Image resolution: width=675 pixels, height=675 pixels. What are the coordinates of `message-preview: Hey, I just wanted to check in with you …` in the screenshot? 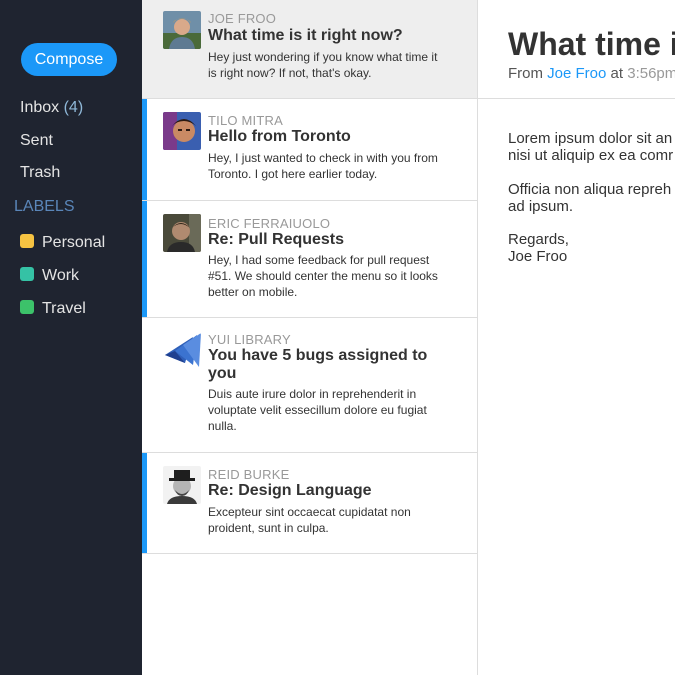 It's located at (323, 166).